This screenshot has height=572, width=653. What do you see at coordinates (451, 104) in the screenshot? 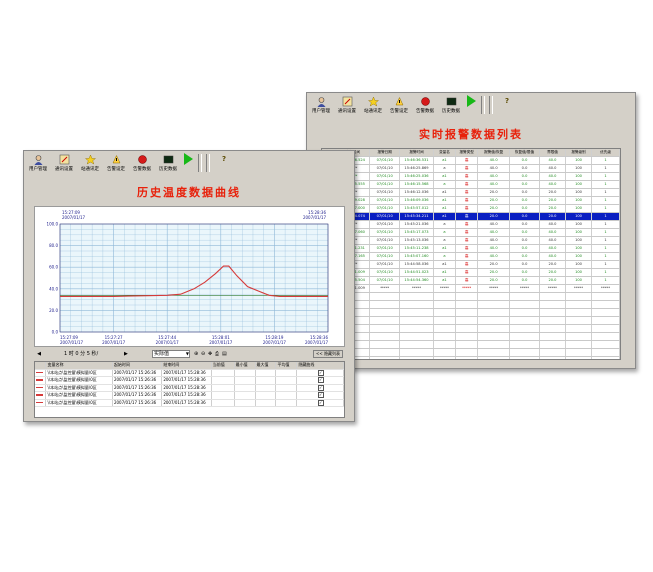
I see `rt-toolbar-button-5: 历史数据` at bounding box center [451, 104].